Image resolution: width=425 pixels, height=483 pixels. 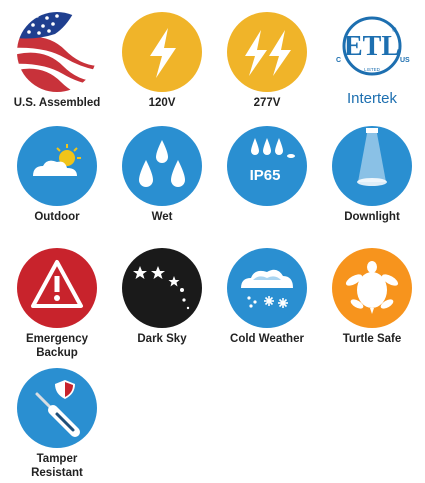 What do you see at coordinates (57, 353) in the screenshot?
I see `badge-label-line2: Backup` at bounding box center [57, 353].